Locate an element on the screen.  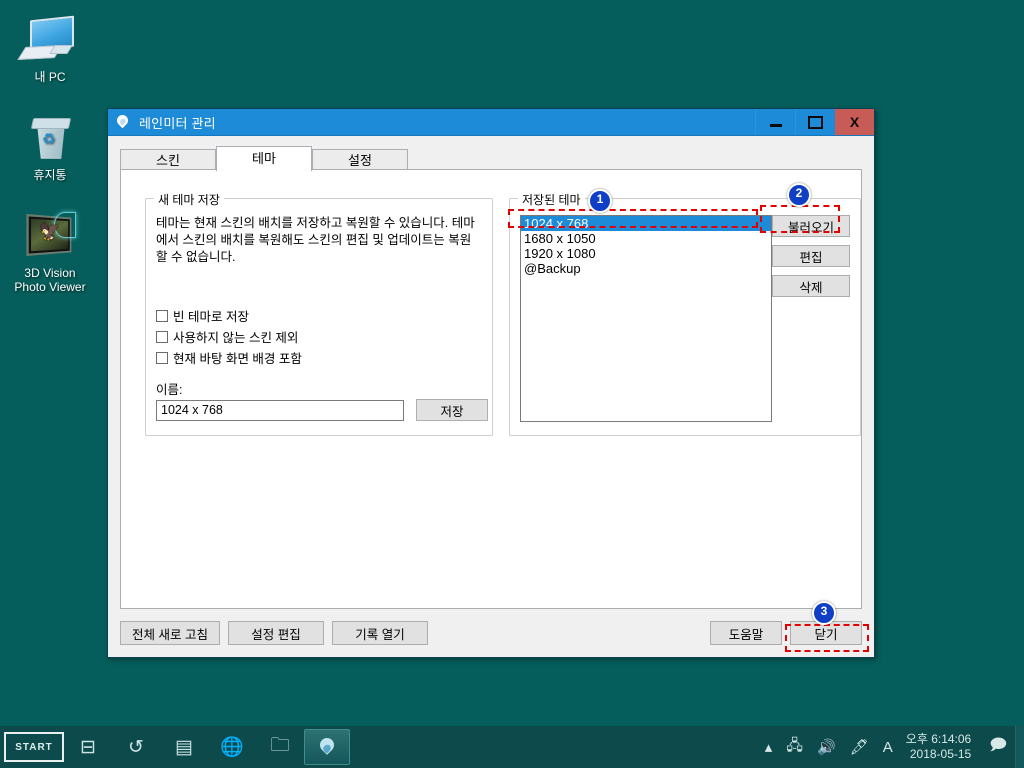
delete-theme-button: 삭제 is located at coordinates (811, 286).